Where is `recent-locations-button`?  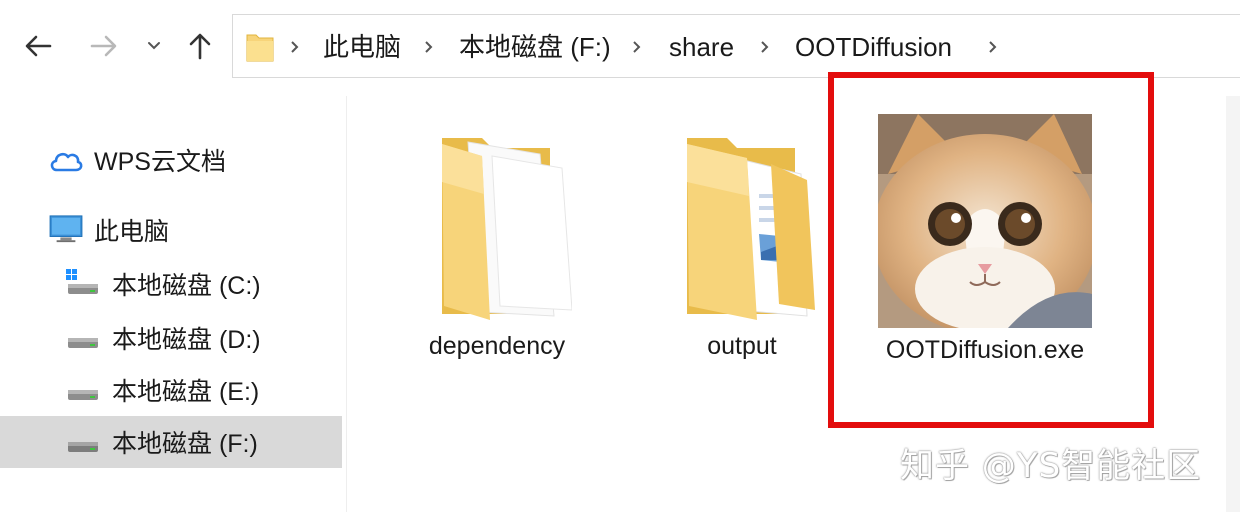
recent-locations-button is located at coordinates (154, 46).